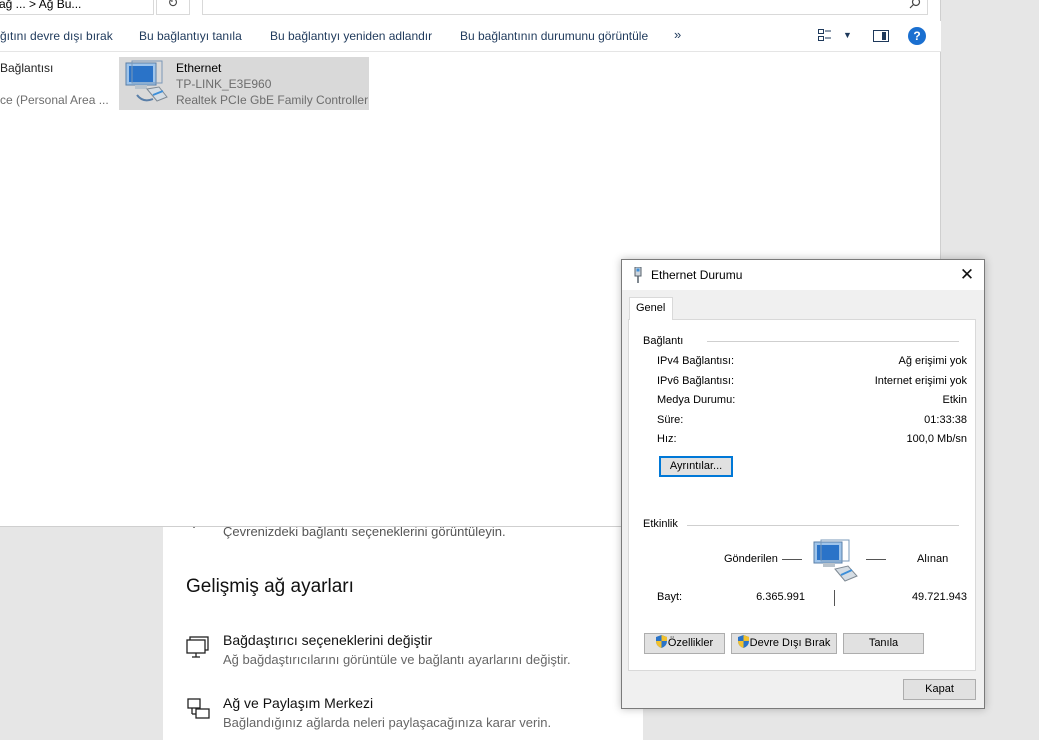  I want to click on bytes-received-value: 49.721.943, so click(939, 597).